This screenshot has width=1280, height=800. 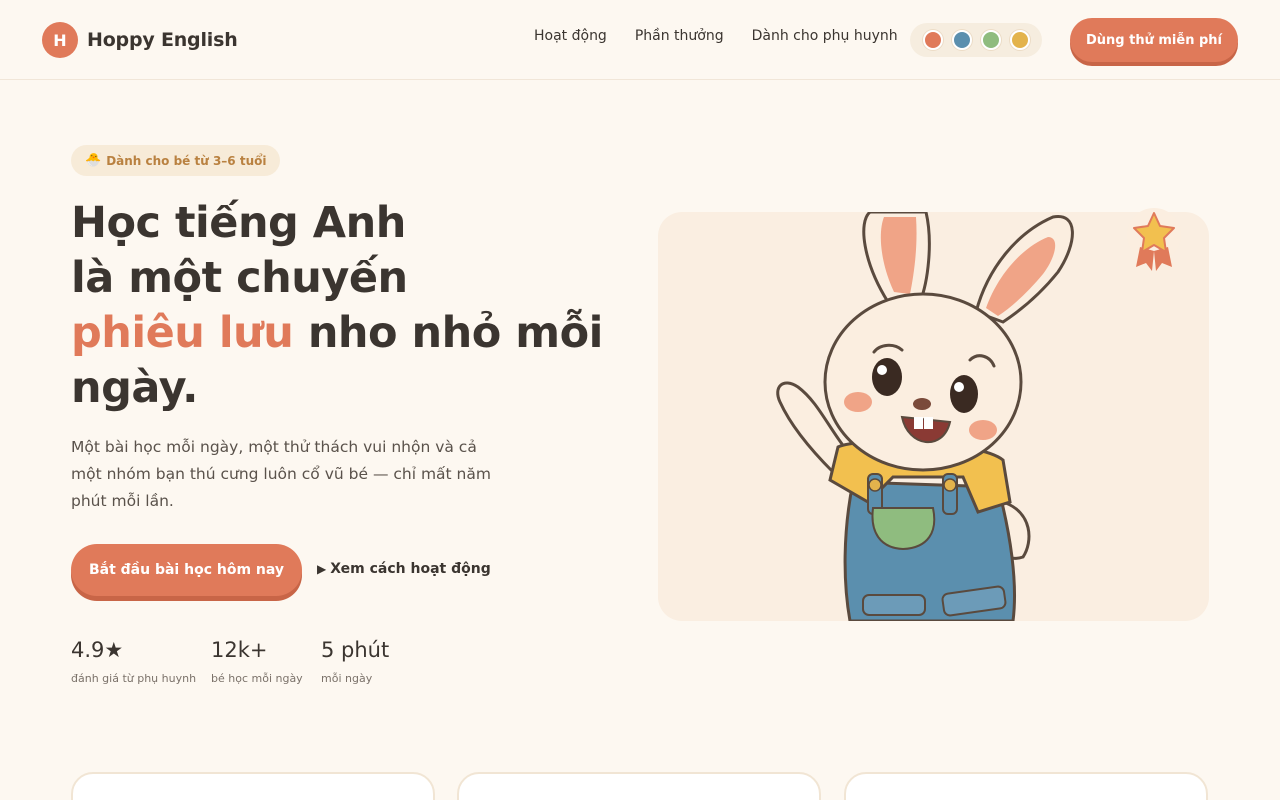 I want to click on hero-title-accent: phiêu lưu, so click(x=182, y=333).